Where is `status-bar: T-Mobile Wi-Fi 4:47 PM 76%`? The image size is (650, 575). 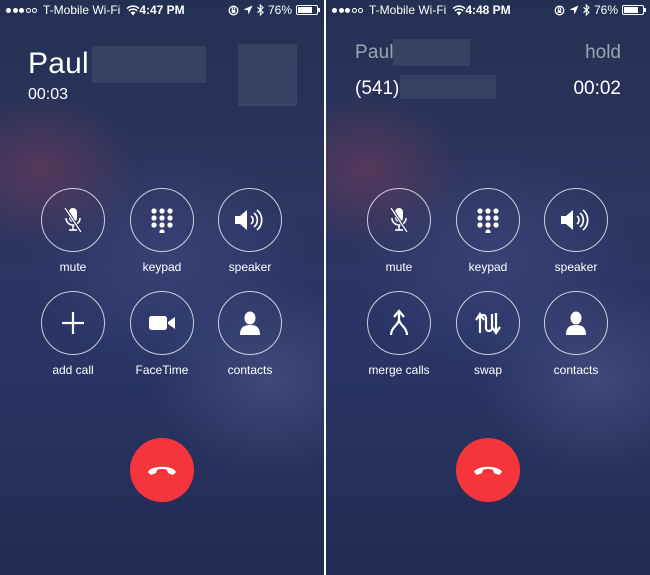
status-bar: T-Mobile Wi-Fi 4:47 PM 76% is located at coordinates (162, 10).